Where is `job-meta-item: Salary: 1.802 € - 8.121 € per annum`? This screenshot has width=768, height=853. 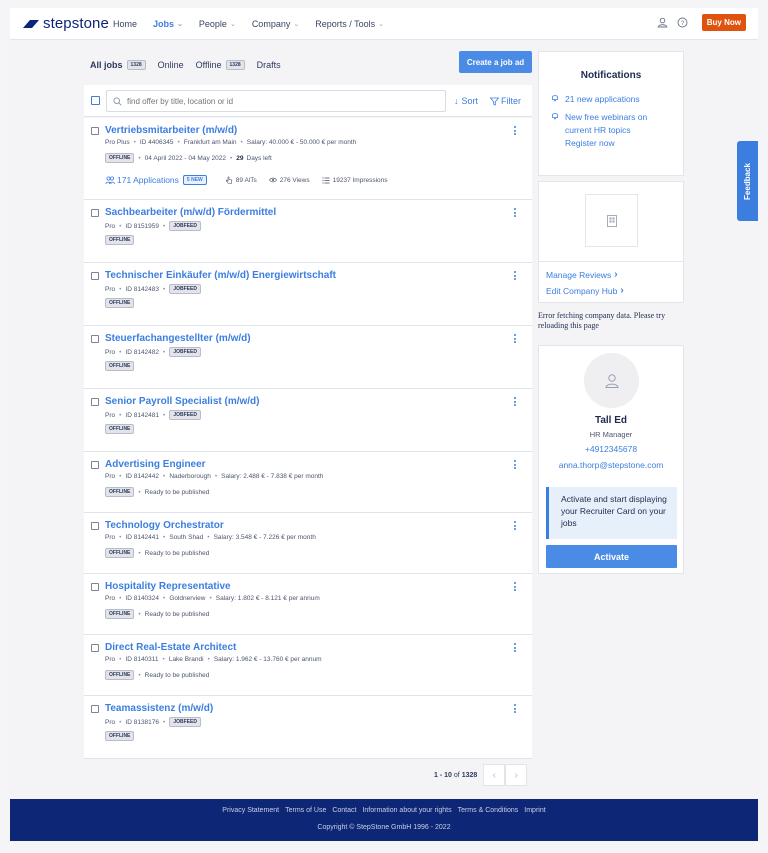
job-meta-item: Salary: 1.802 € - 8.121 € per annum is located at coordinates (267, 598).